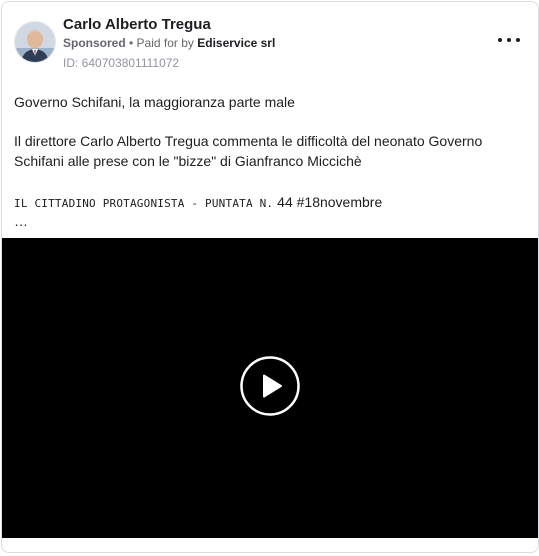 The width and height of the screenshot is (539, 556). Describe the element at coordinates (144, 203) in the screenshot. I see `series-title: IL CITTADINO PROTAGONISTA - PUNTATA N.` at that location.